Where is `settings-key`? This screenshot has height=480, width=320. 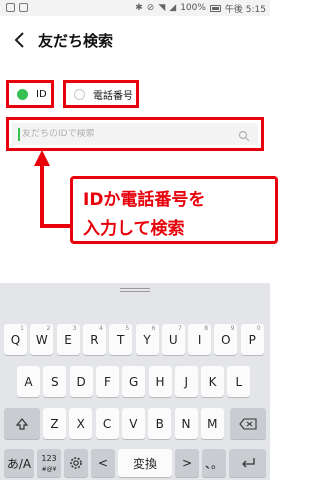
settings-key is located at coordinates (76, 463).